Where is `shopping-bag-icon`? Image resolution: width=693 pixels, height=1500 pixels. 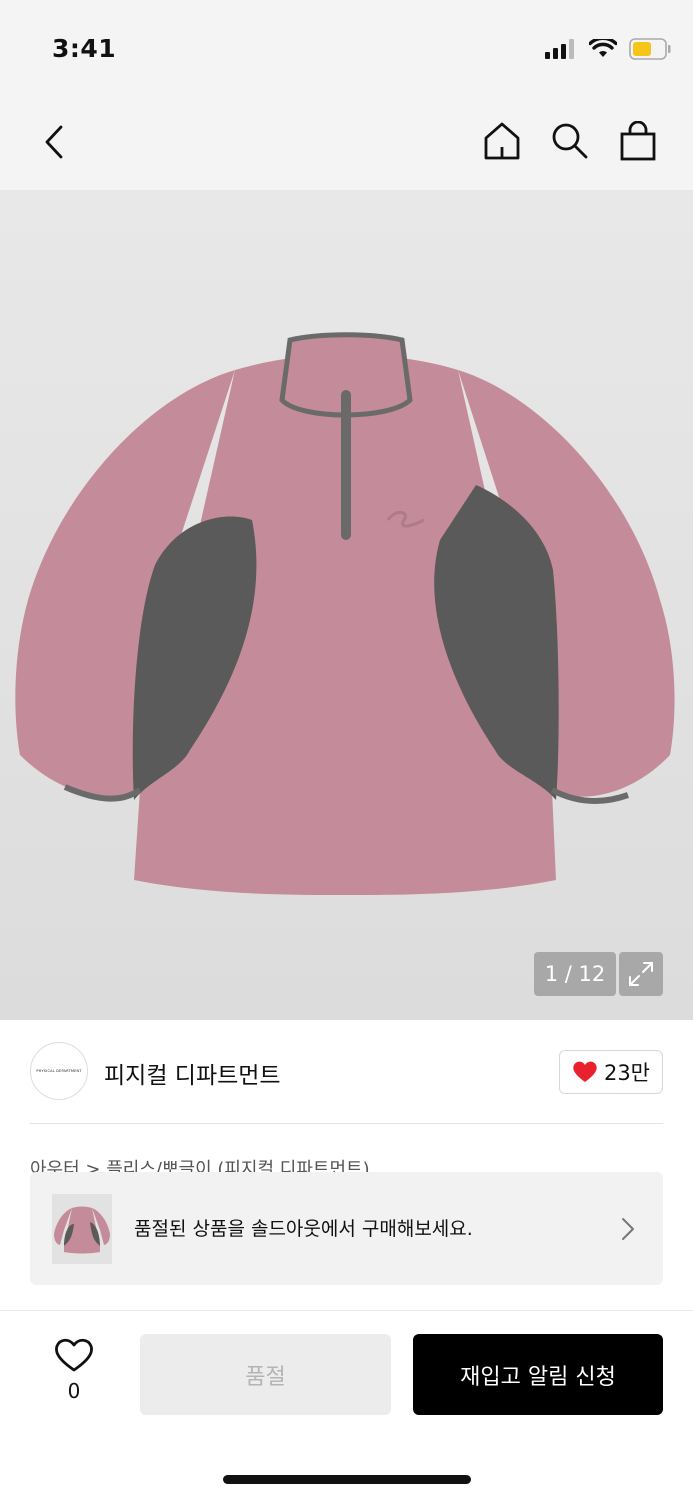 shopping-bag-icon is located at coordinates (638, 141).